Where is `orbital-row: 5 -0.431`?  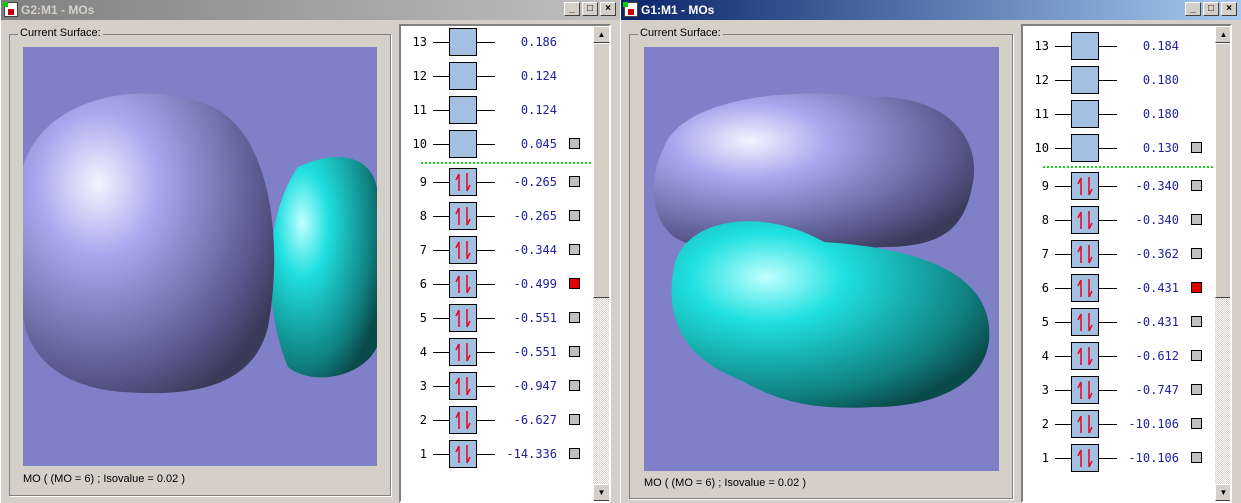 orbital-row: 5 -0.431 is located at coordinates (1118, 323).